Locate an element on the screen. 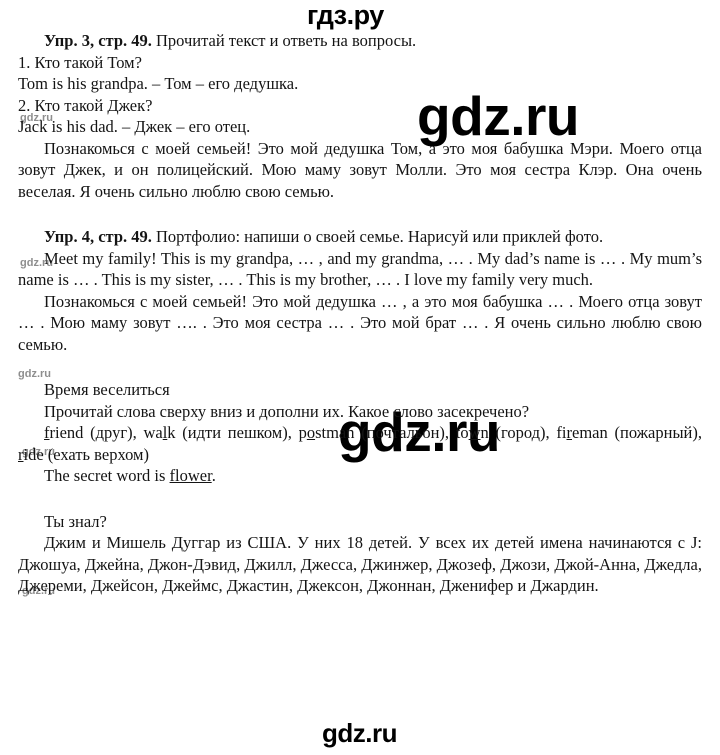  word-translation: (идти пешком), is located at coordinates (237, 432).